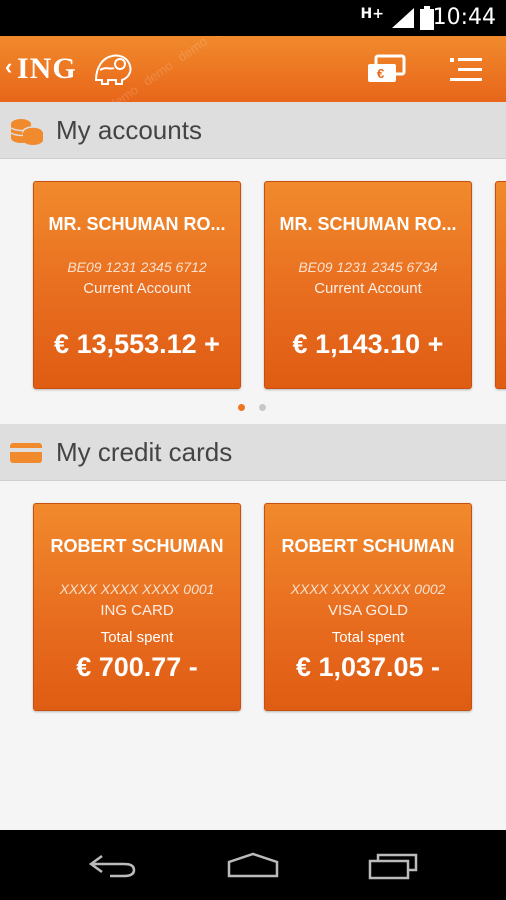  Describe the element at coordinates (137, 610) in the screenshot. I see `card-type: ING CARD` at that location.